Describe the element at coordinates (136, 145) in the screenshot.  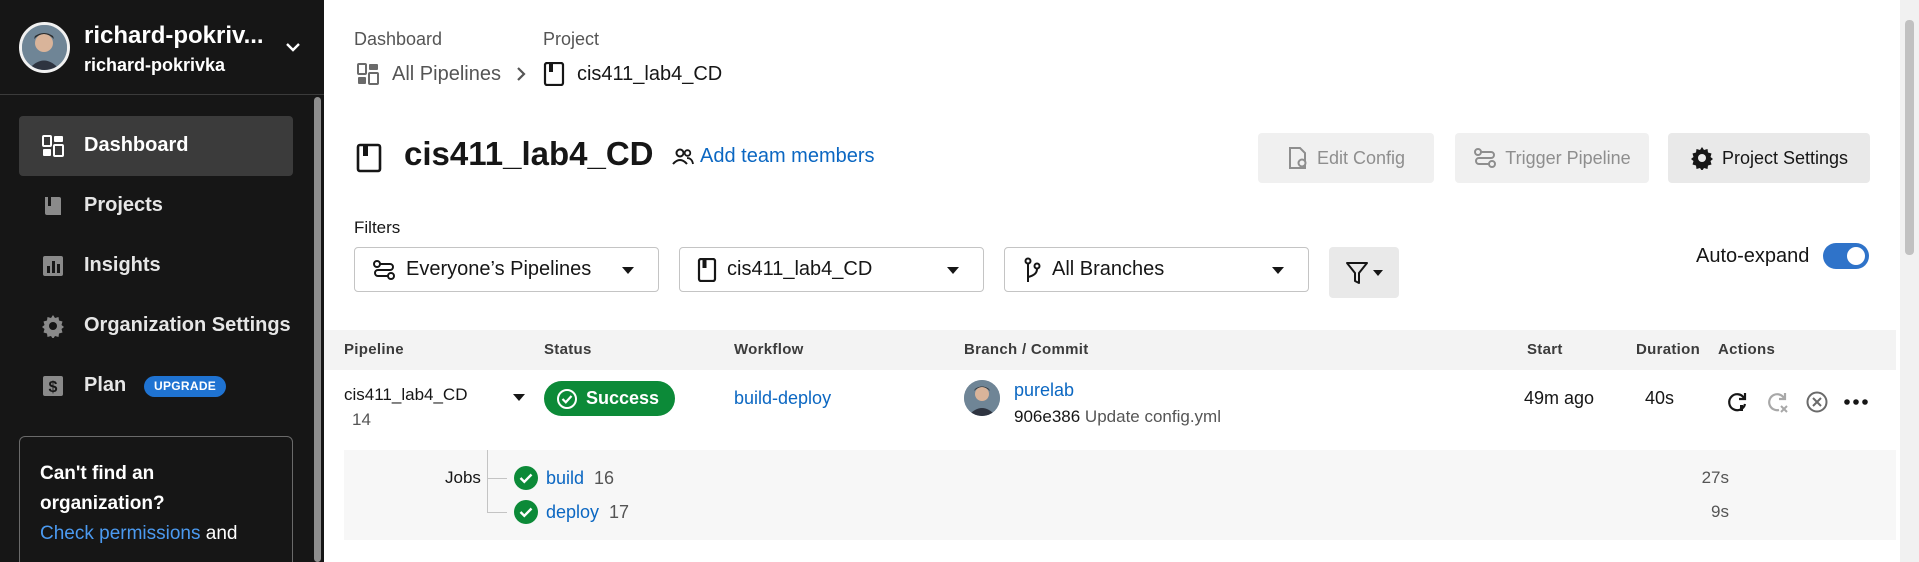
I see `sidebar-item-label: Dashboard` at that location.